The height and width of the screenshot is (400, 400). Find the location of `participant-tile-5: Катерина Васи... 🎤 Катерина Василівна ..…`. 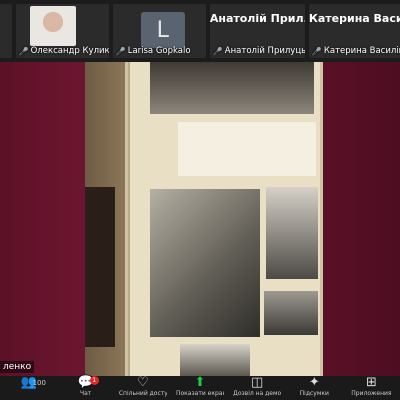

participant-tile-5: Катерина Васи... 🎤 Катерина Василівна ..… is located at coordinates (354, 31).